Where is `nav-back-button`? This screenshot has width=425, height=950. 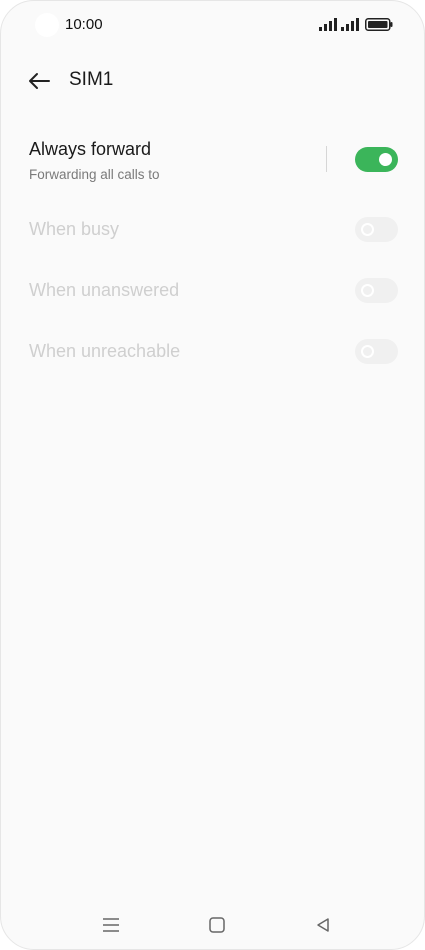
nav-back-button is located at coordinates (323, 925).